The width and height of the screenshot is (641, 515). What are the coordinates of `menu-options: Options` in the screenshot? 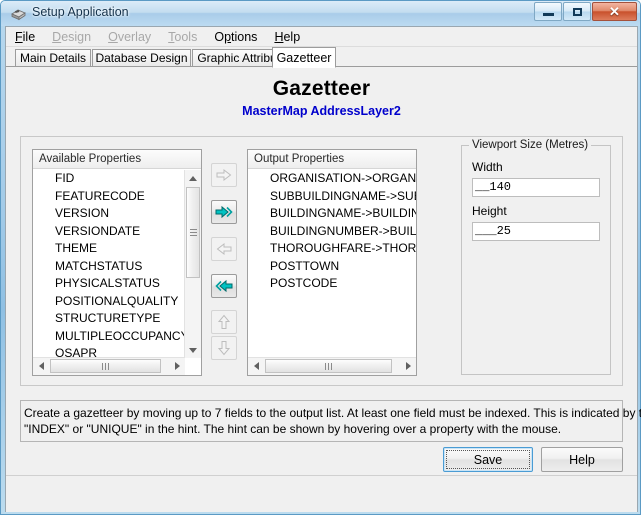 It's located at (235, 37).